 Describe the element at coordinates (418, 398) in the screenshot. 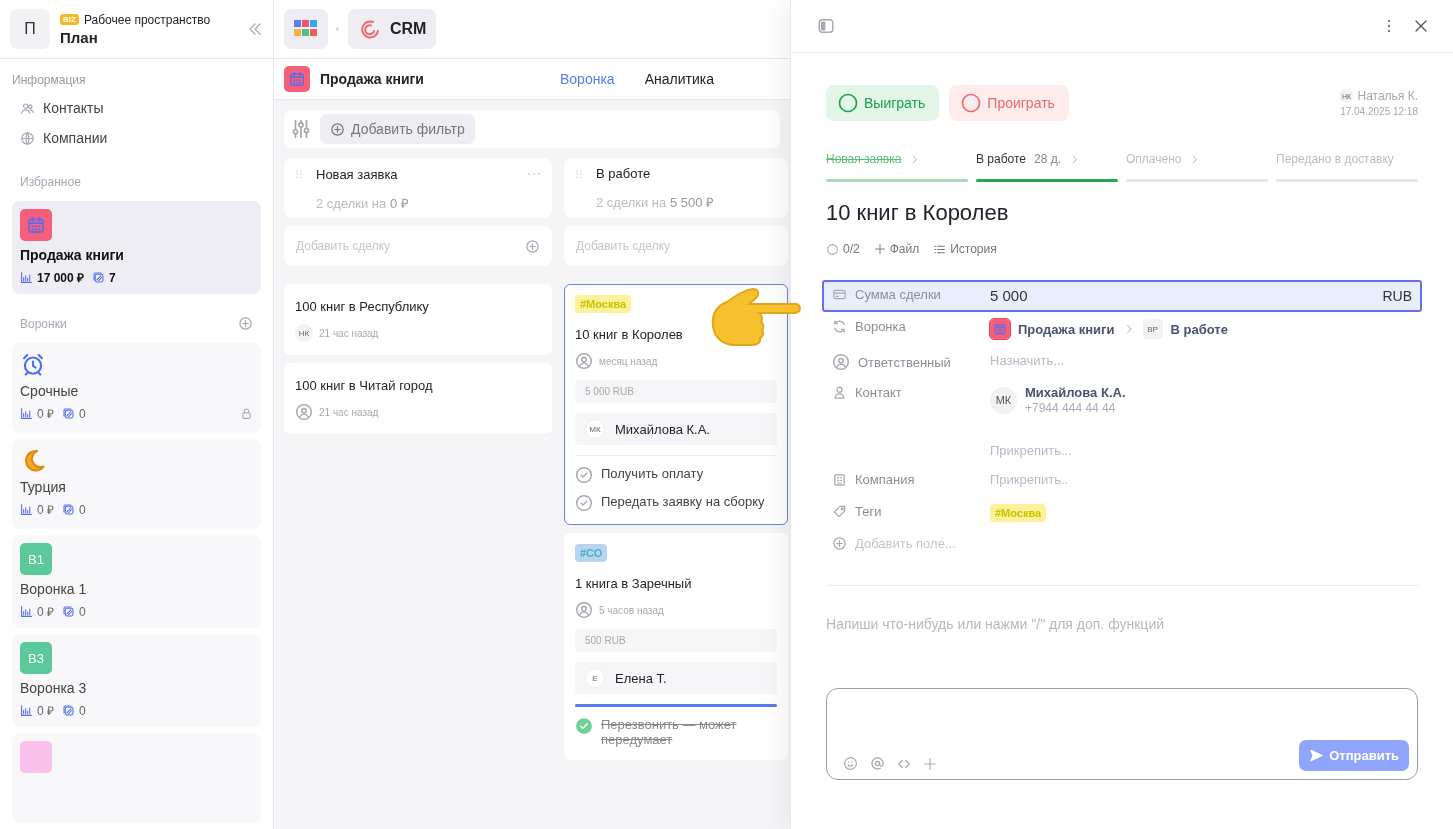

I see `deal-card: 100 книг в Читай город 21 час назад` at that location.